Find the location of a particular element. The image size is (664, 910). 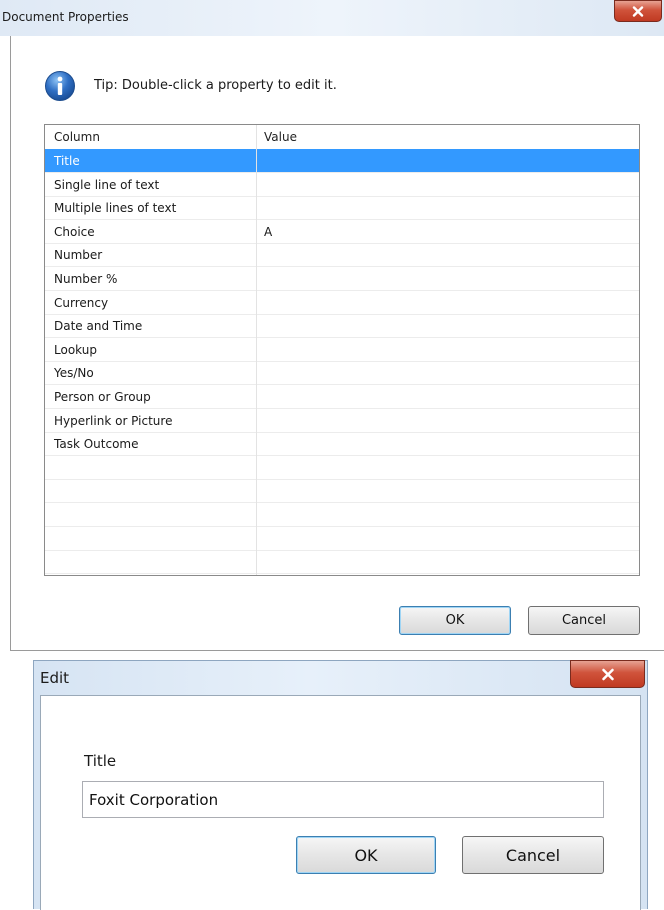

edit-cancel-button: Cancel is located at coordinates (533, 855).